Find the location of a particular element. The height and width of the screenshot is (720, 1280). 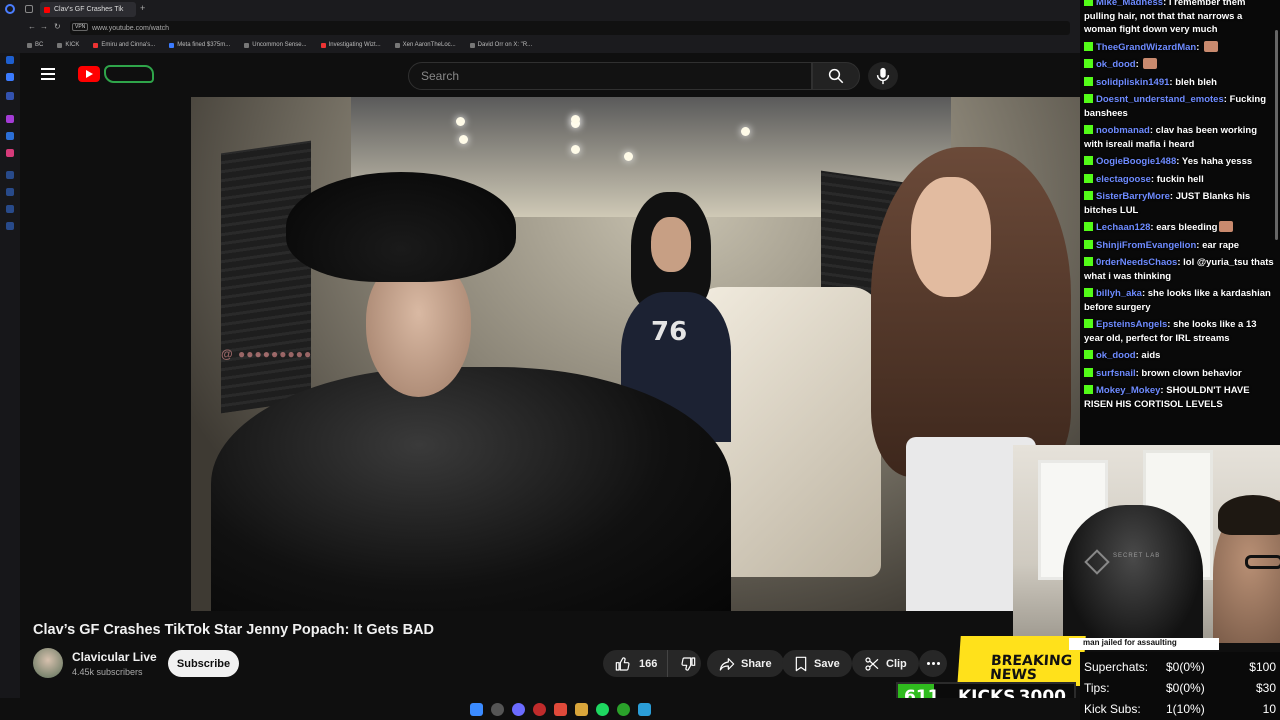

sidebar-bookmark-icon is located at coordinates (10, 96).